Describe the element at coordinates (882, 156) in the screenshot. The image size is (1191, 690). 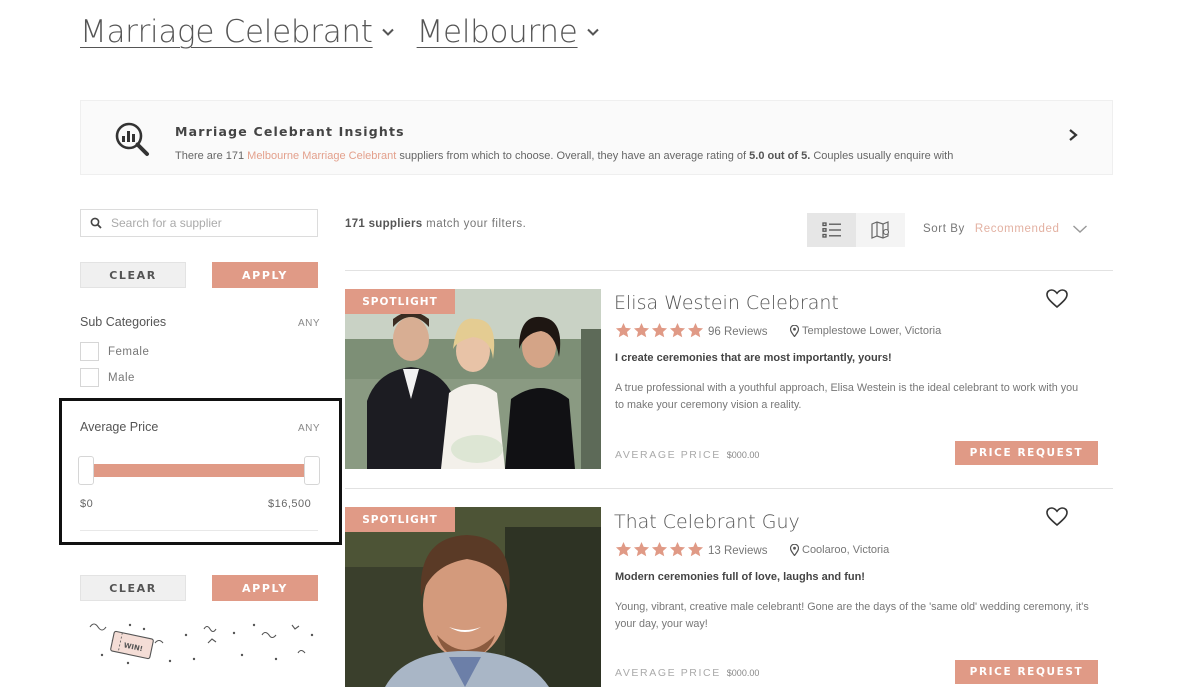
I see `insights-text: Couples usually enquire with` at that location.